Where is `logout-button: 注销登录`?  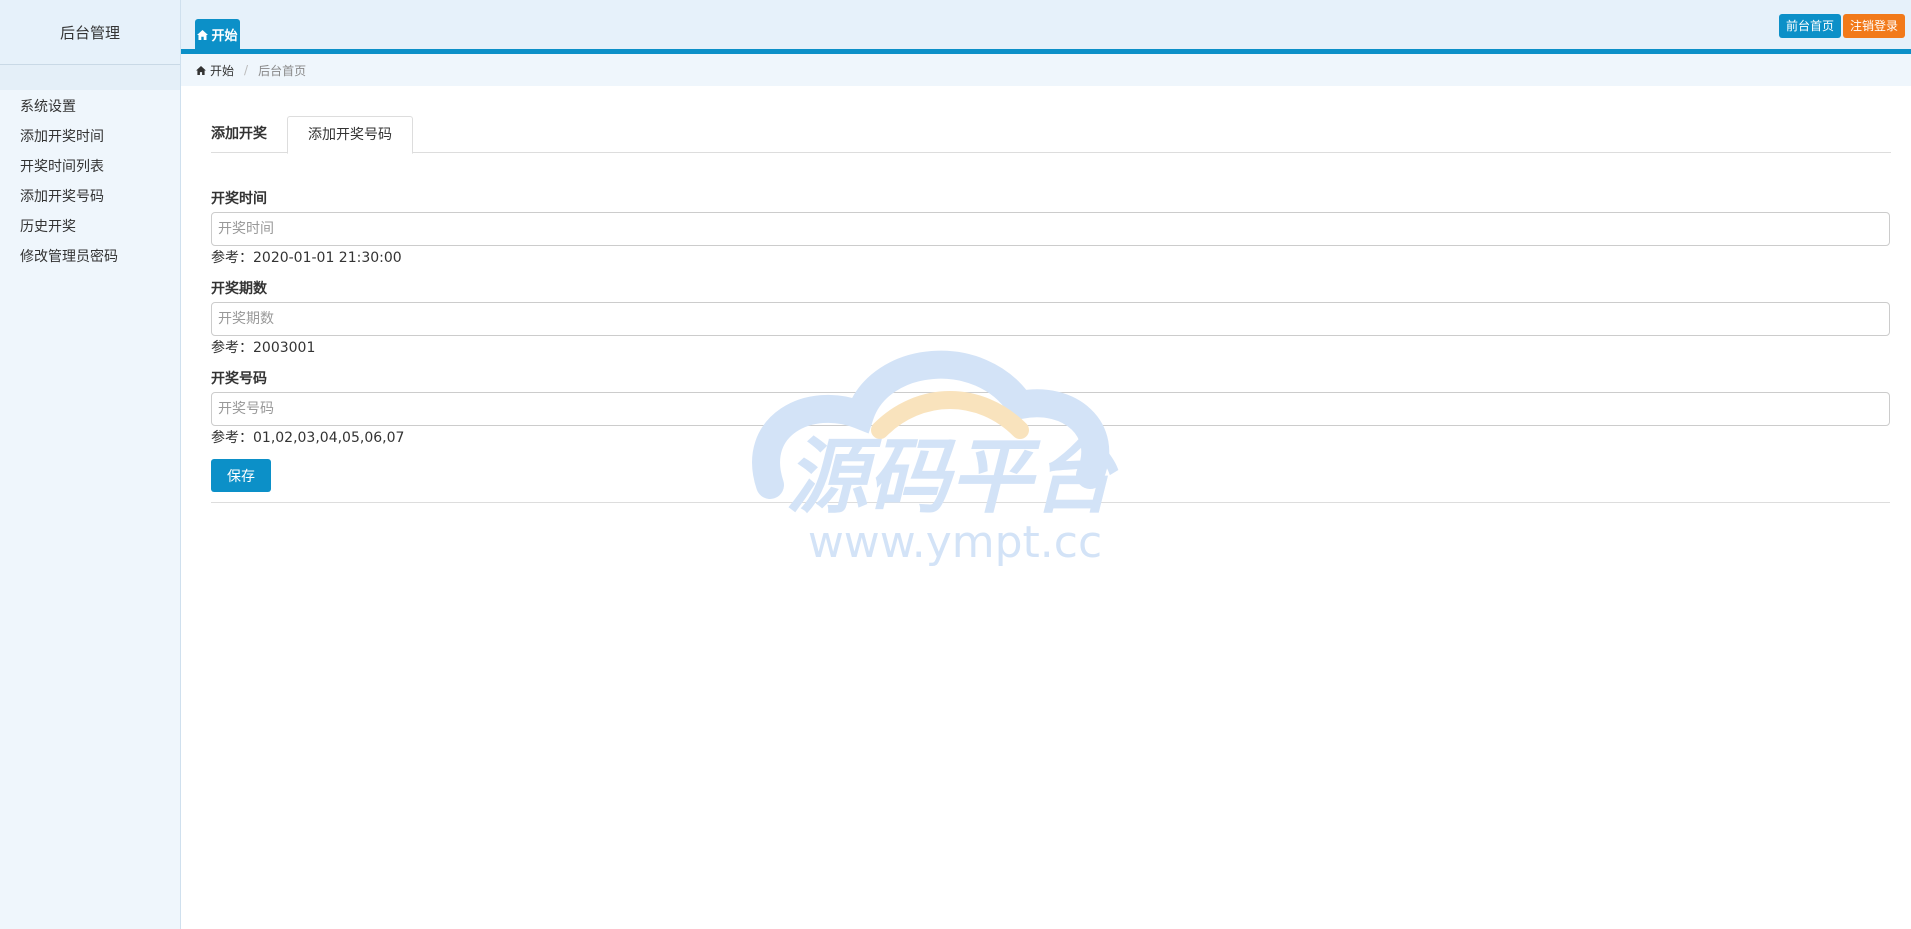 logout-button: 注销登录 is located at coordinates (1873, 26).